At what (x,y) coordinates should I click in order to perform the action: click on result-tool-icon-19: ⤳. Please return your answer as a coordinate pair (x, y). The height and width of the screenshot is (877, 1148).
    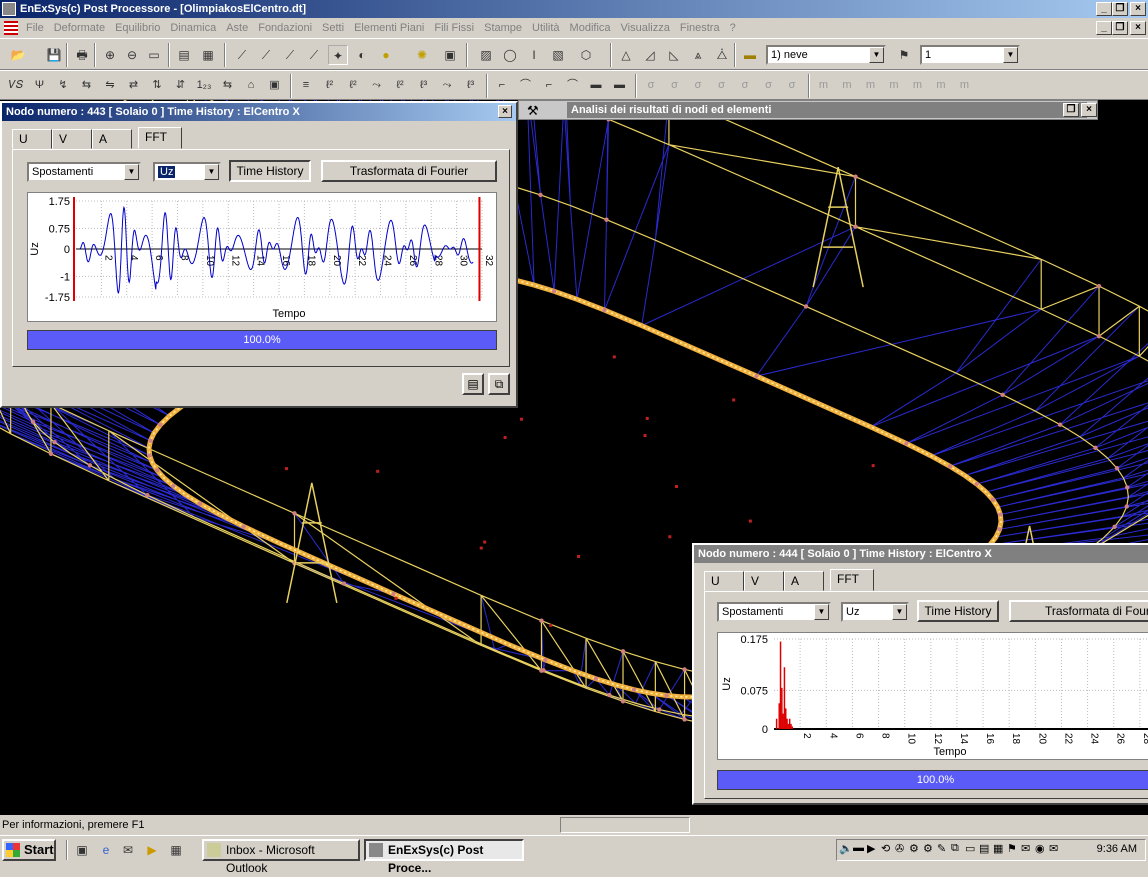
    Looking at the image, I should click on (447, 85).